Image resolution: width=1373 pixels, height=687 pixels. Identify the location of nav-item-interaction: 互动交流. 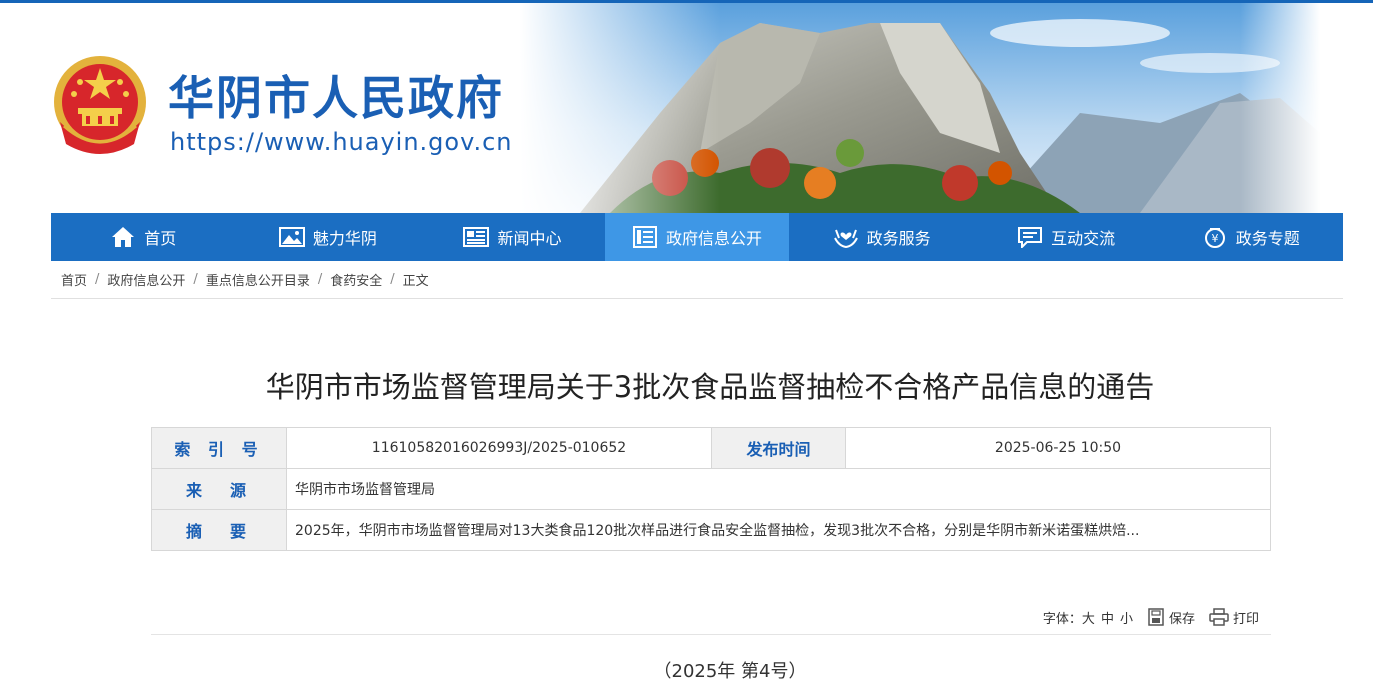
(1066, 237).